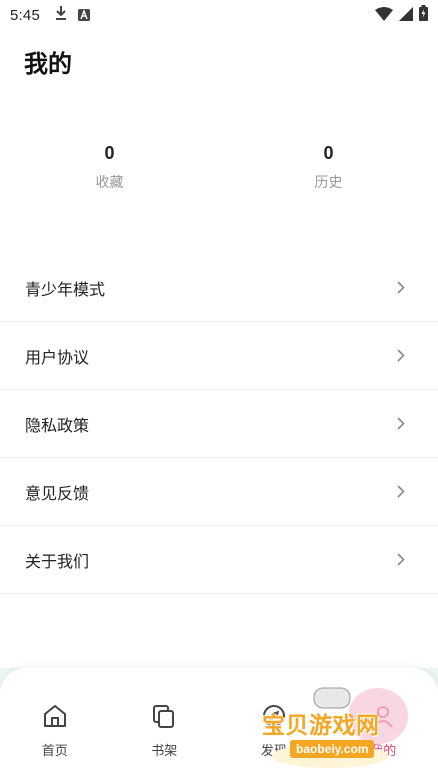 The width and height of the screenshot is (438, 778). Describe the element at coordinates (406, 15) in the screenshot. I see `signal-icon` at that location.